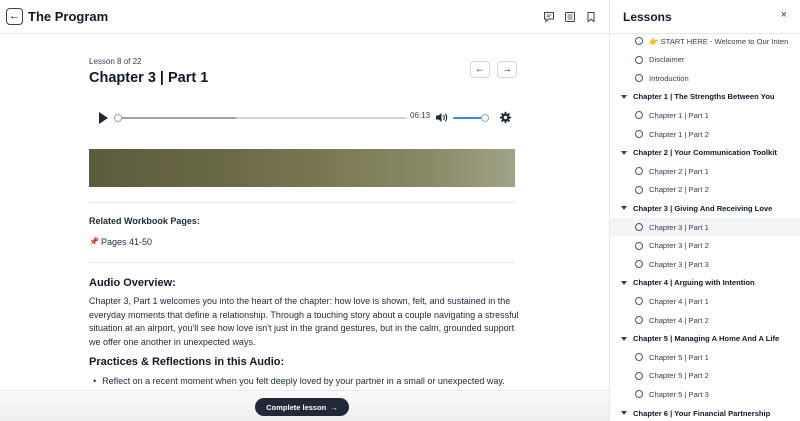 The width and height of the screenshot is (800, 421). I want to click on lesson-label: Chapter 5 | Part 1, so click(679, 357).